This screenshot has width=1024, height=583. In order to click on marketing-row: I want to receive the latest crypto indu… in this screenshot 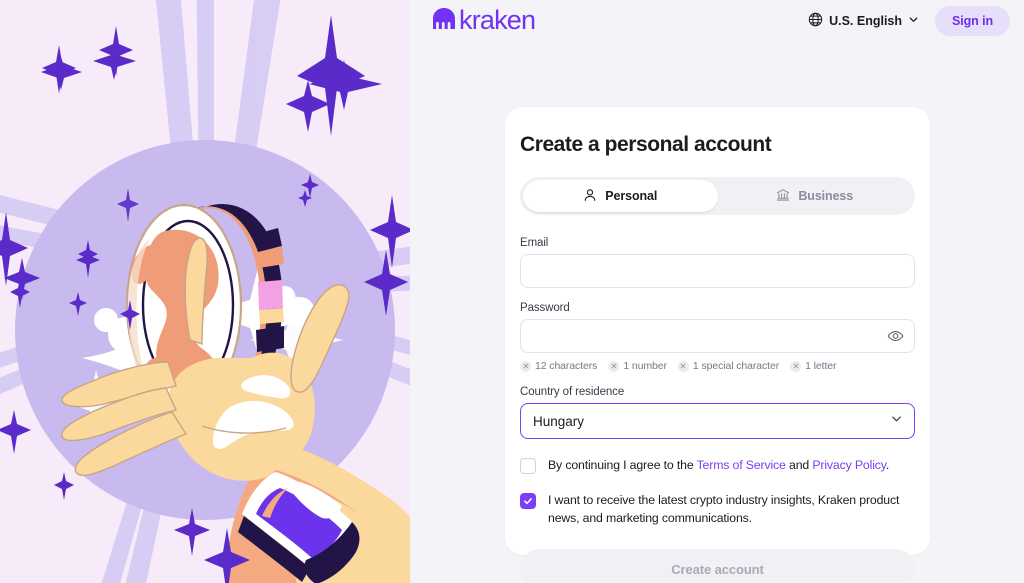, I will do `click(717, 509)`.